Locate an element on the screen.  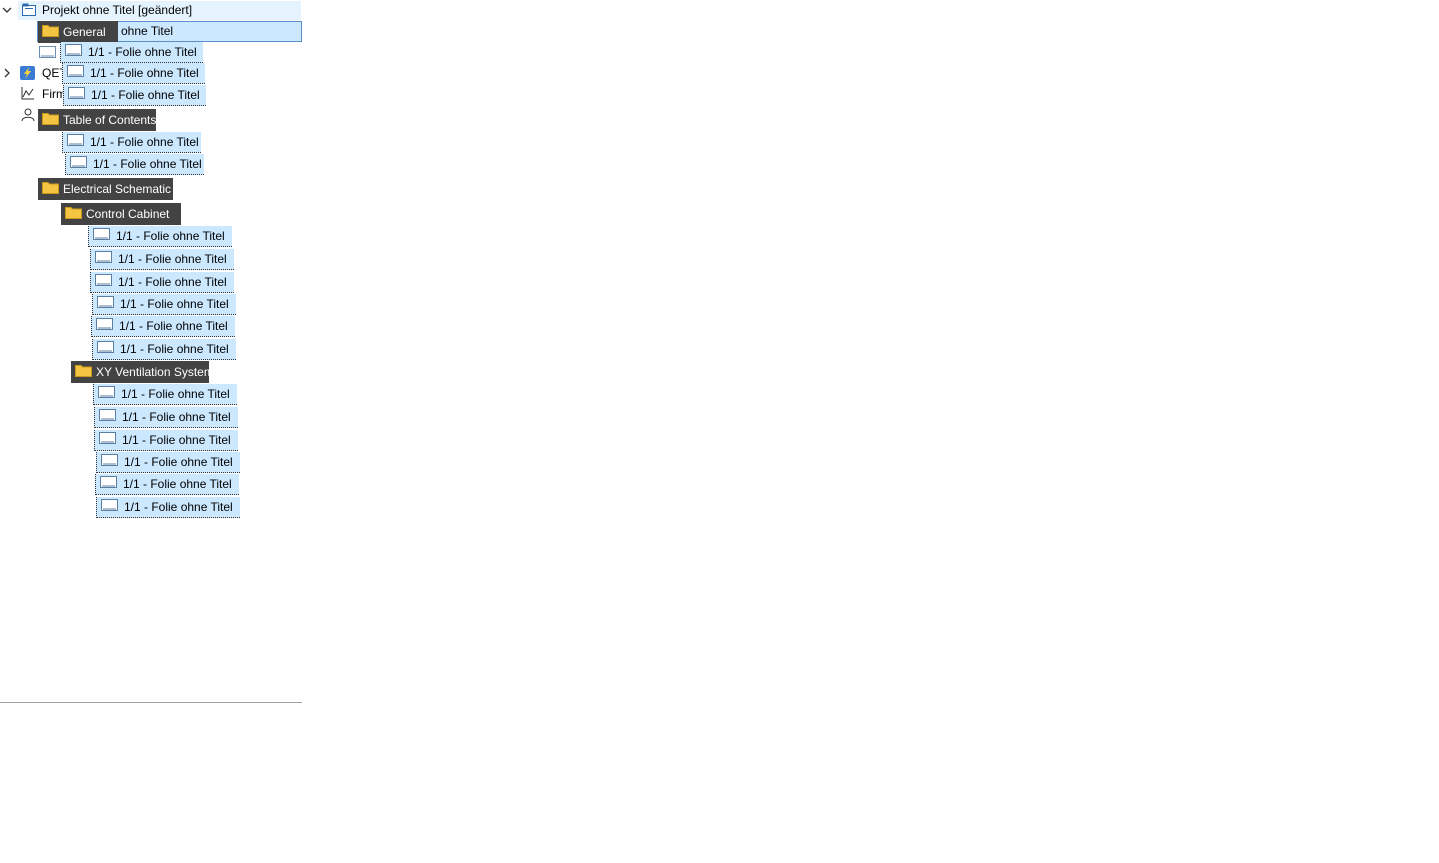
folder-table-of-contents: Table of Contents is located at coordinates (97, 120).